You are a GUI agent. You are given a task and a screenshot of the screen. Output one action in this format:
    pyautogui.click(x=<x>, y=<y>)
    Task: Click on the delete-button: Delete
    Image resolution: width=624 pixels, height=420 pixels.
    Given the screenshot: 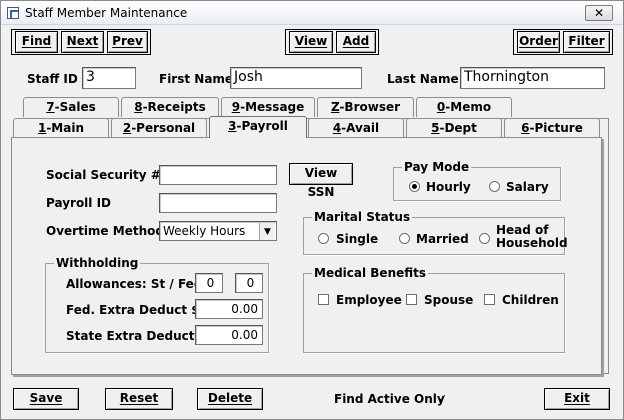 What is the action you would take?
    pyautogui.click(x=230, y=399)
    